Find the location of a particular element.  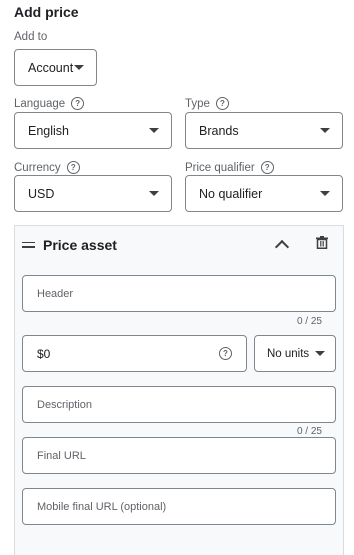

units-select: No units is located at coordinates (295, 353).